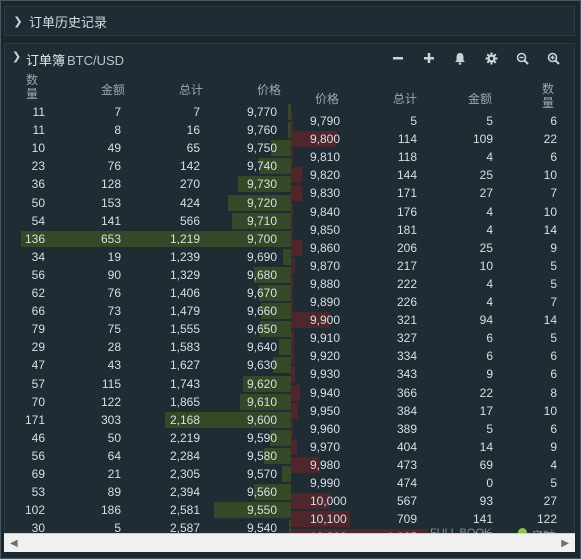 This screenshot has width=581, height=559. Describe the element at coordinates (480, 99) in the screenshot. I see `asks-header-amount: 金额` at that location.